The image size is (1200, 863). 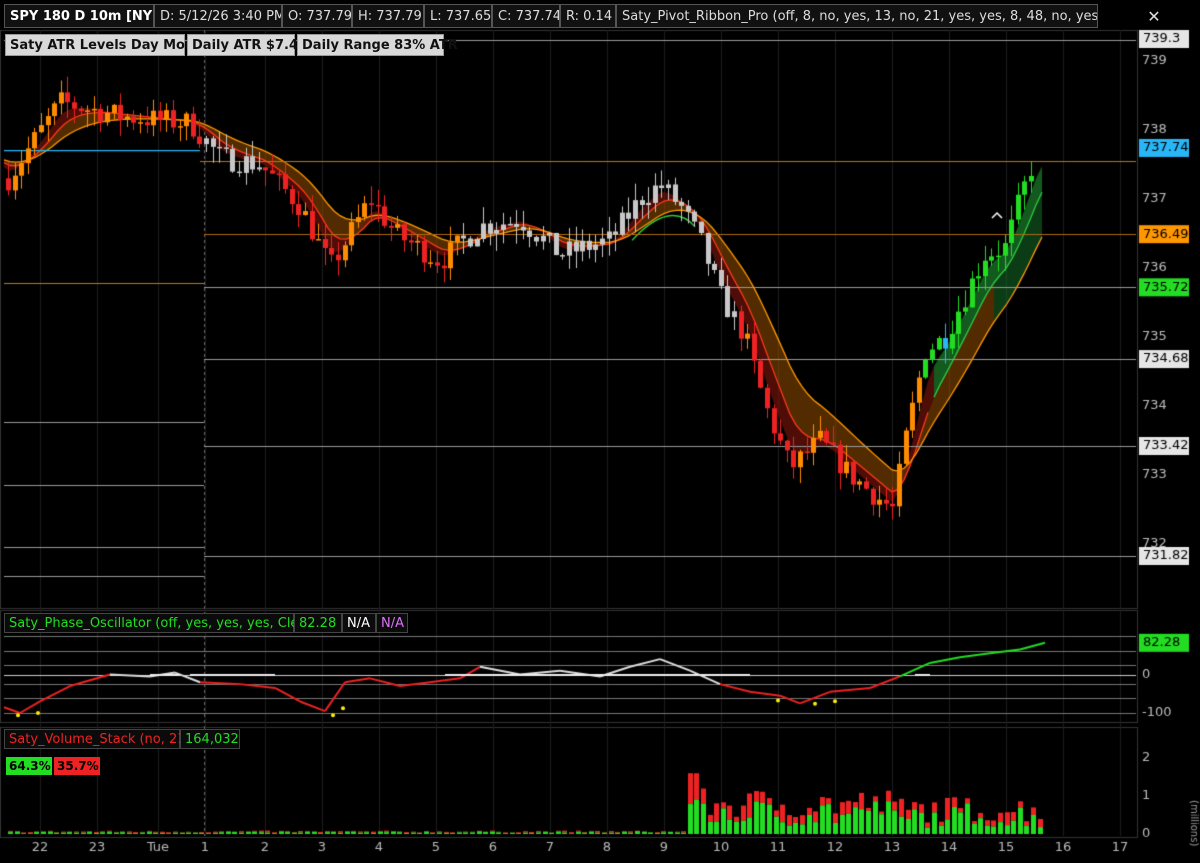 What do you see at coordinates (218, 16) in the screenshot?
I see `date-label: D: 5/12/26 3:40 PM` at bounding box center [218, 16].